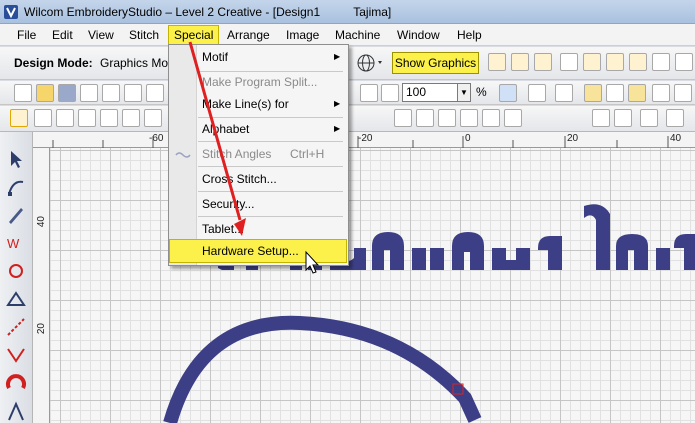 This screenshot has width=695, height=423. Describe the element at coordinates (53, 63) in the screenshot. I see `design-mode-label: Design Mode:` at that location.